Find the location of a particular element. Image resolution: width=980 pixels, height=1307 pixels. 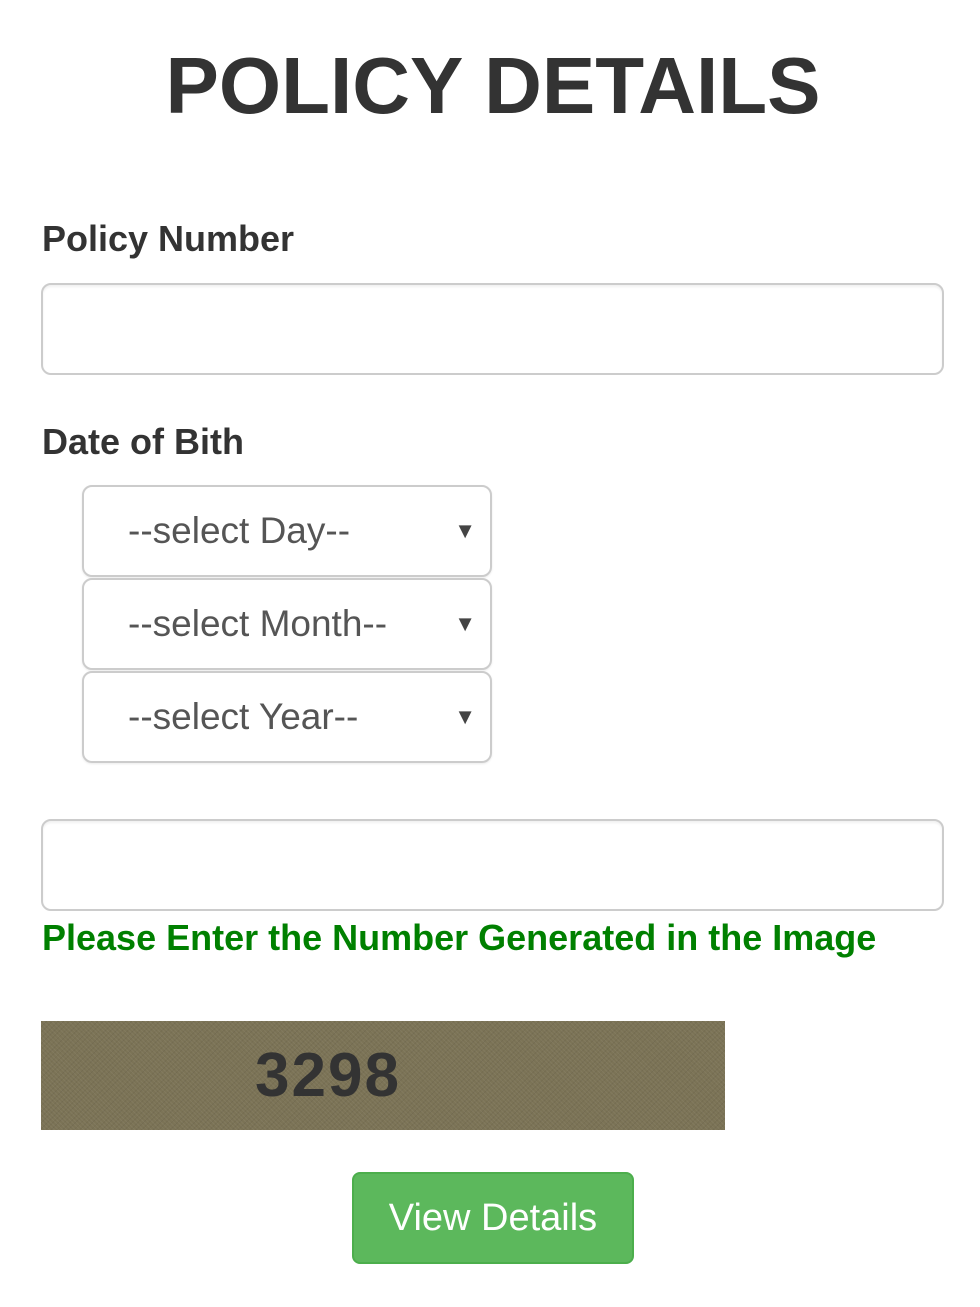

captcha-image: 3298 is located at coordinates (383, 1075).